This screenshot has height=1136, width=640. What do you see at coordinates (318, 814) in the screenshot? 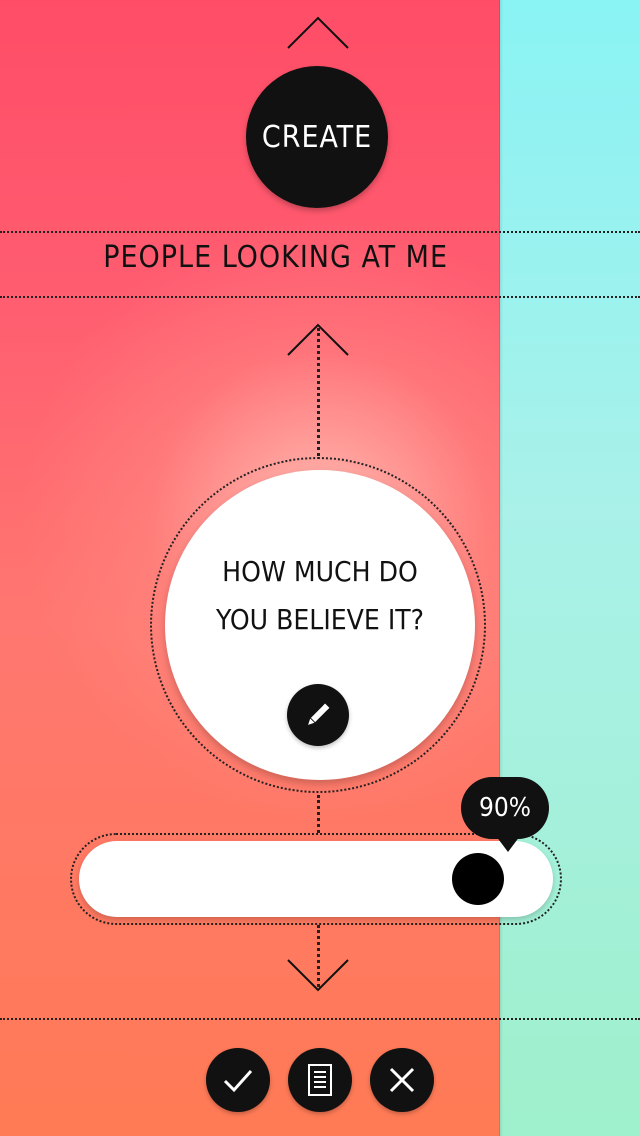
I see `connector-line-middle` at bounding box center [318, 814].